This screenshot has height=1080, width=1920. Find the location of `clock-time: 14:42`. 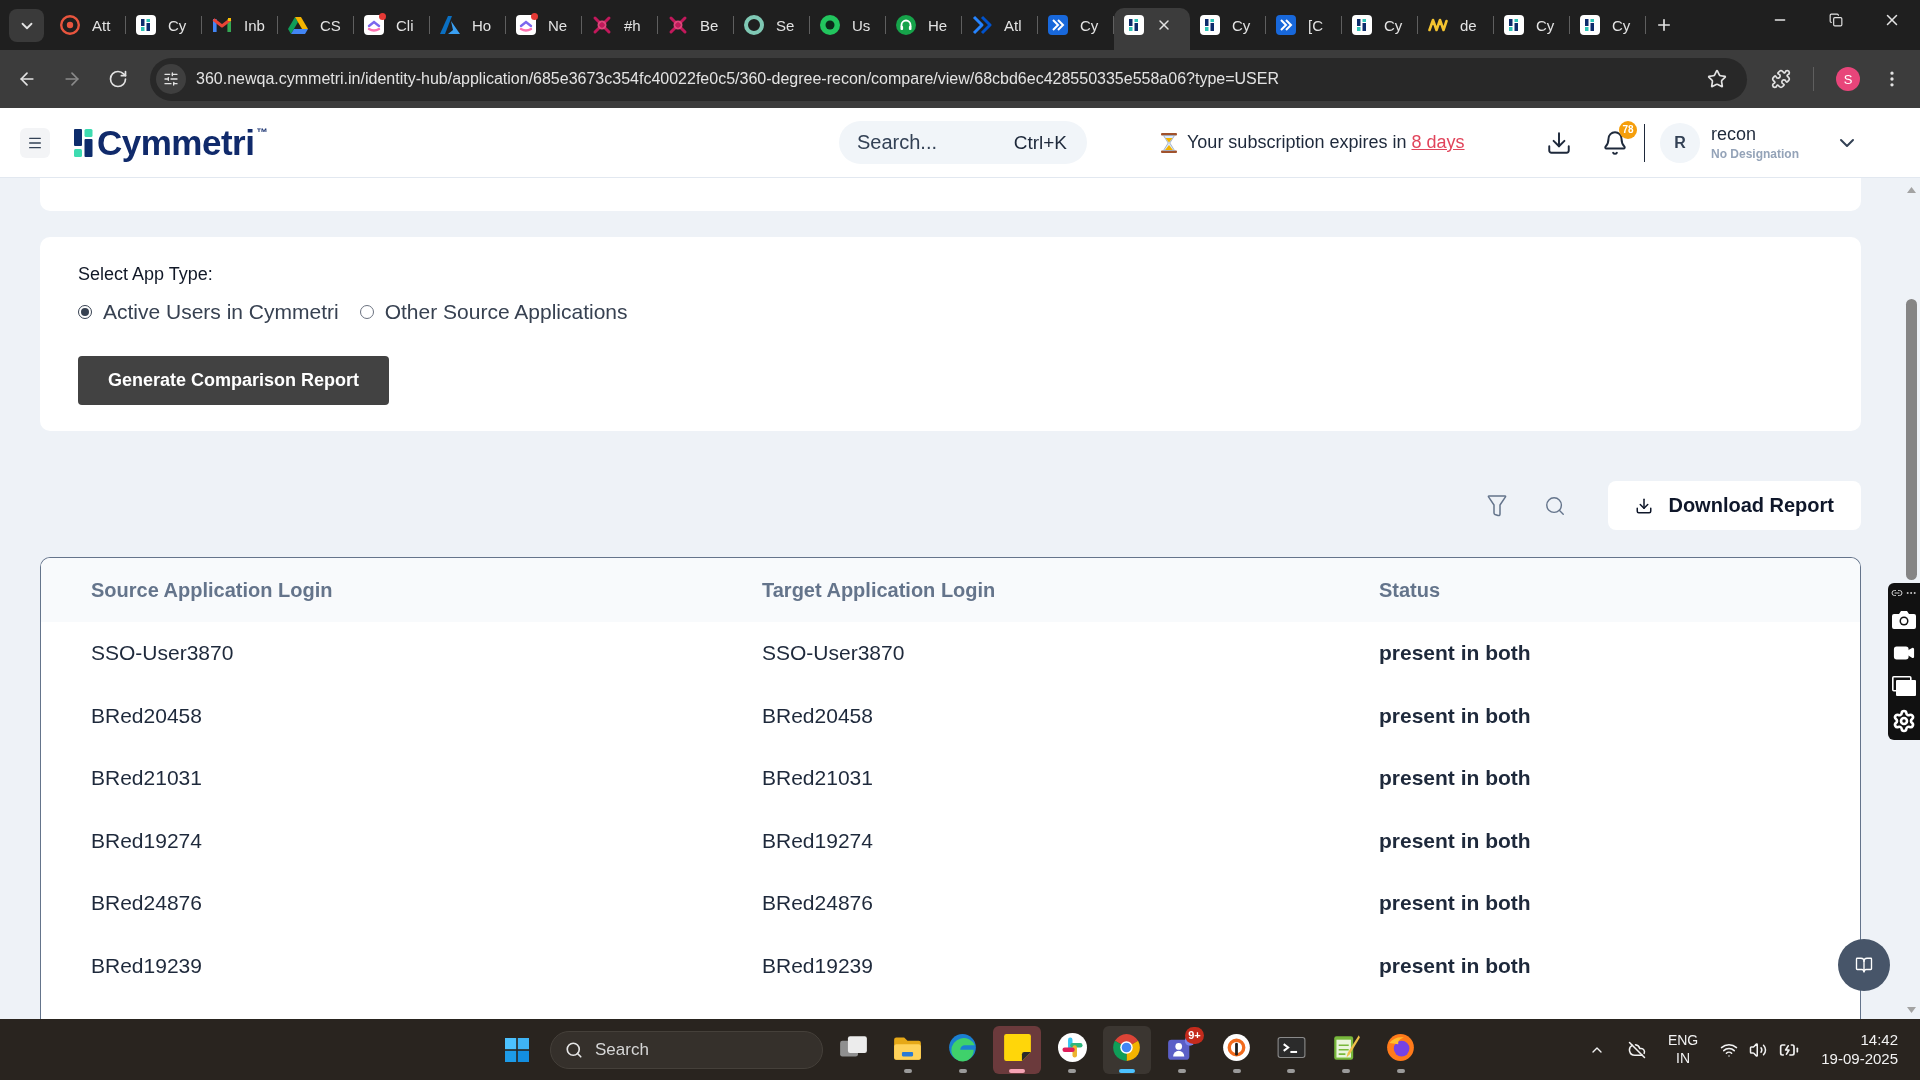

clock-time: 14:42 is located at coordinates (1879, 1040).